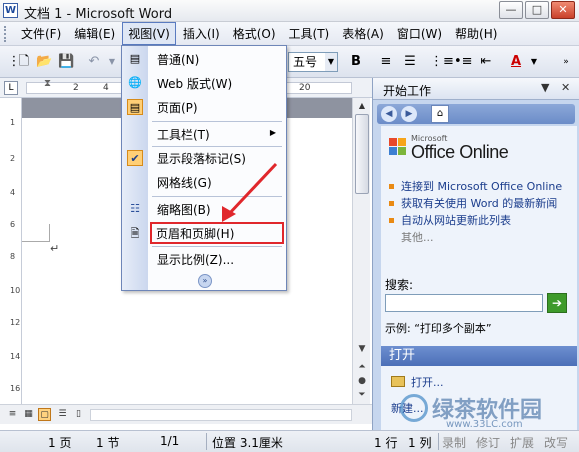  Describe the element at coordinates (398, 147) in the screenshot. I see `office-logo-icon` at that location.